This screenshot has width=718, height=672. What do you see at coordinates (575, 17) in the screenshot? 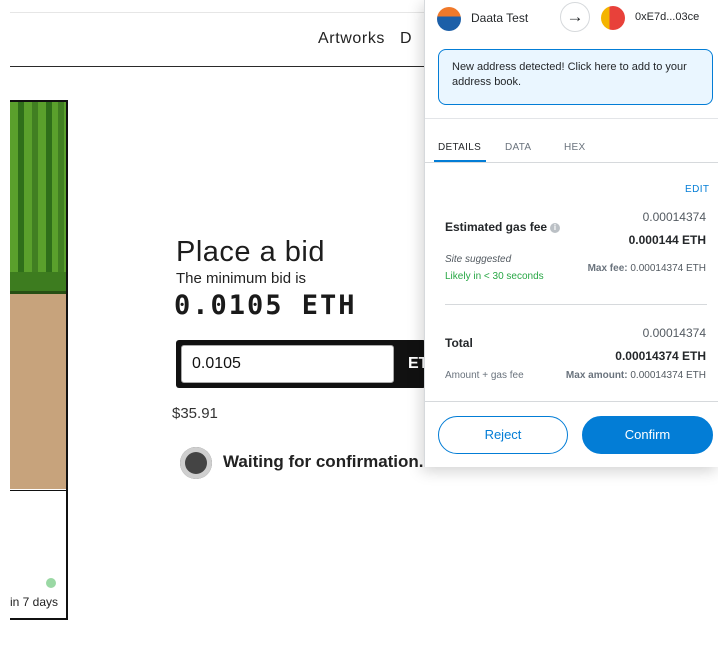
I see `arrow-right-icon: →` at bounding box center [575, 17].